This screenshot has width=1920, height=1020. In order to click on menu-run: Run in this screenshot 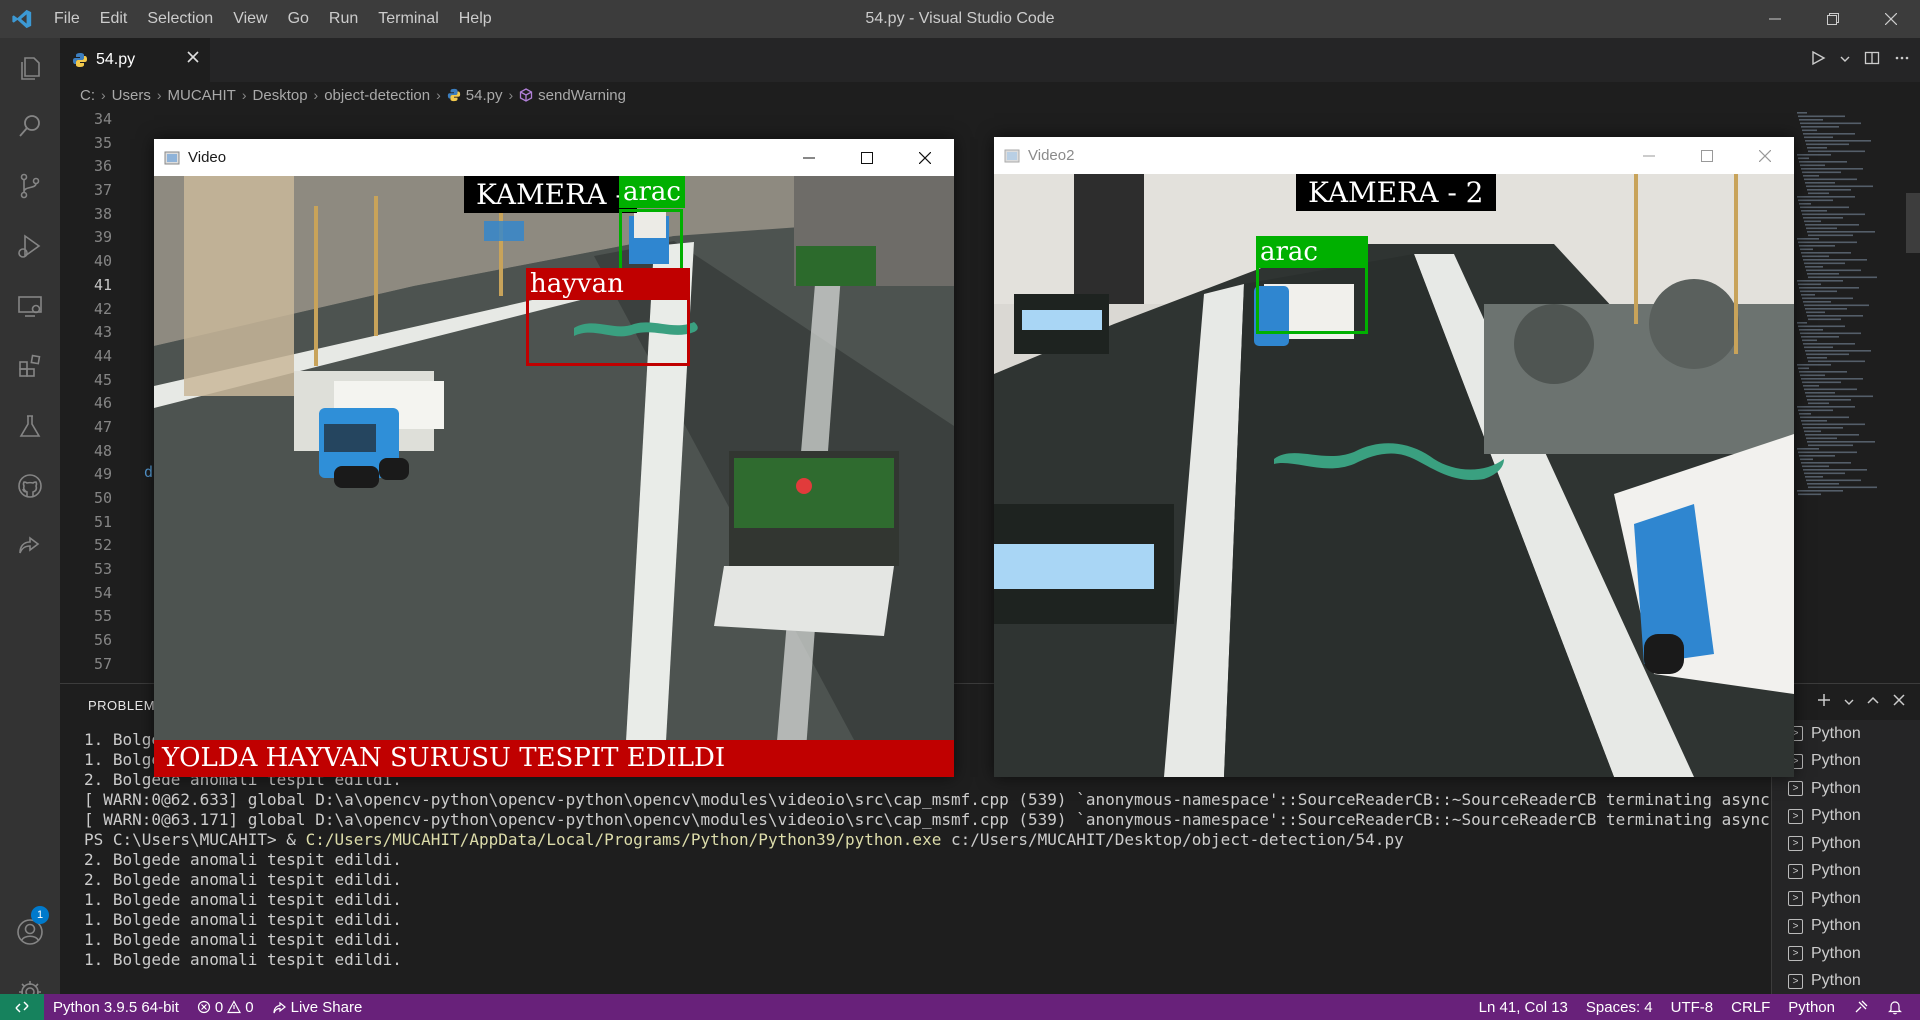, I will do `click(343, 19)`.